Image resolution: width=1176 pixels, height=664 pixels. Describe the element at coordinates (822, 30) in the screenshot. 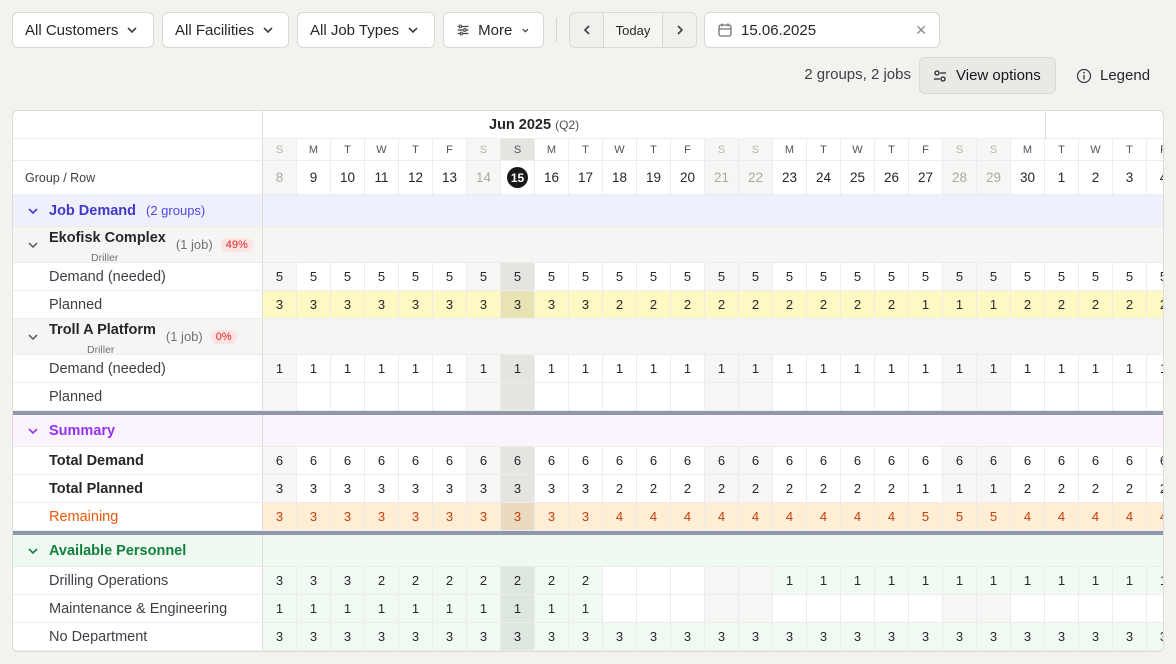

I see `date-picker-input: 15.06.2025 ✕` at that location.